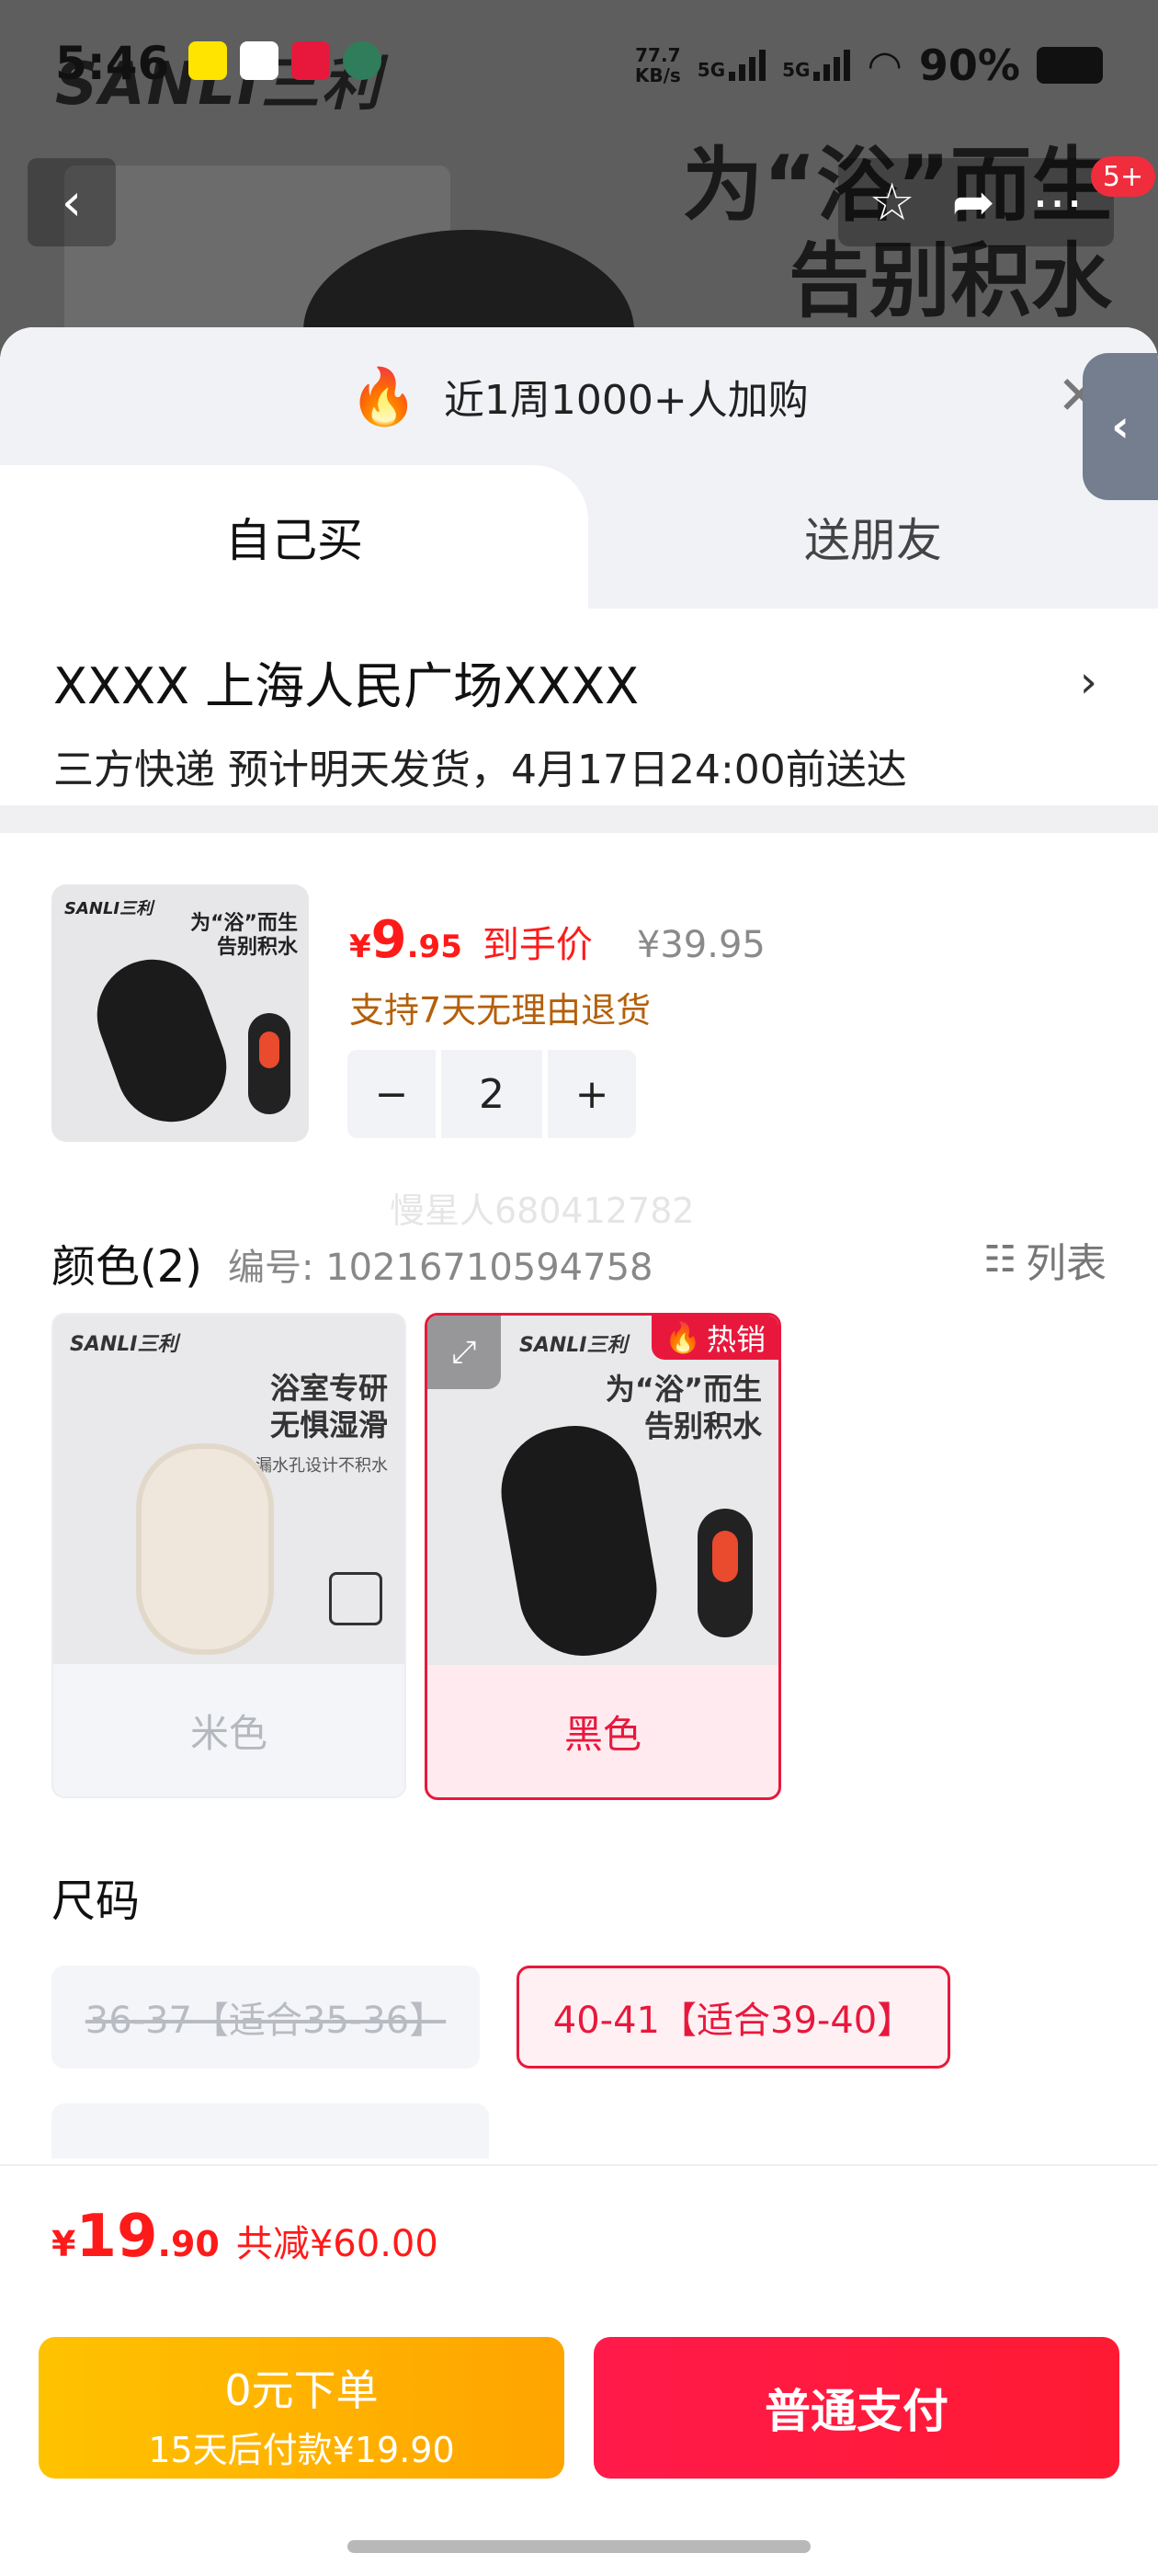 The width and height of the screenshot is (1158, 2576). Describe the element at coordinates (265, 2017) in the screenshot. I see `size-option-disabled: 36-37【适合35-36】` at that location.